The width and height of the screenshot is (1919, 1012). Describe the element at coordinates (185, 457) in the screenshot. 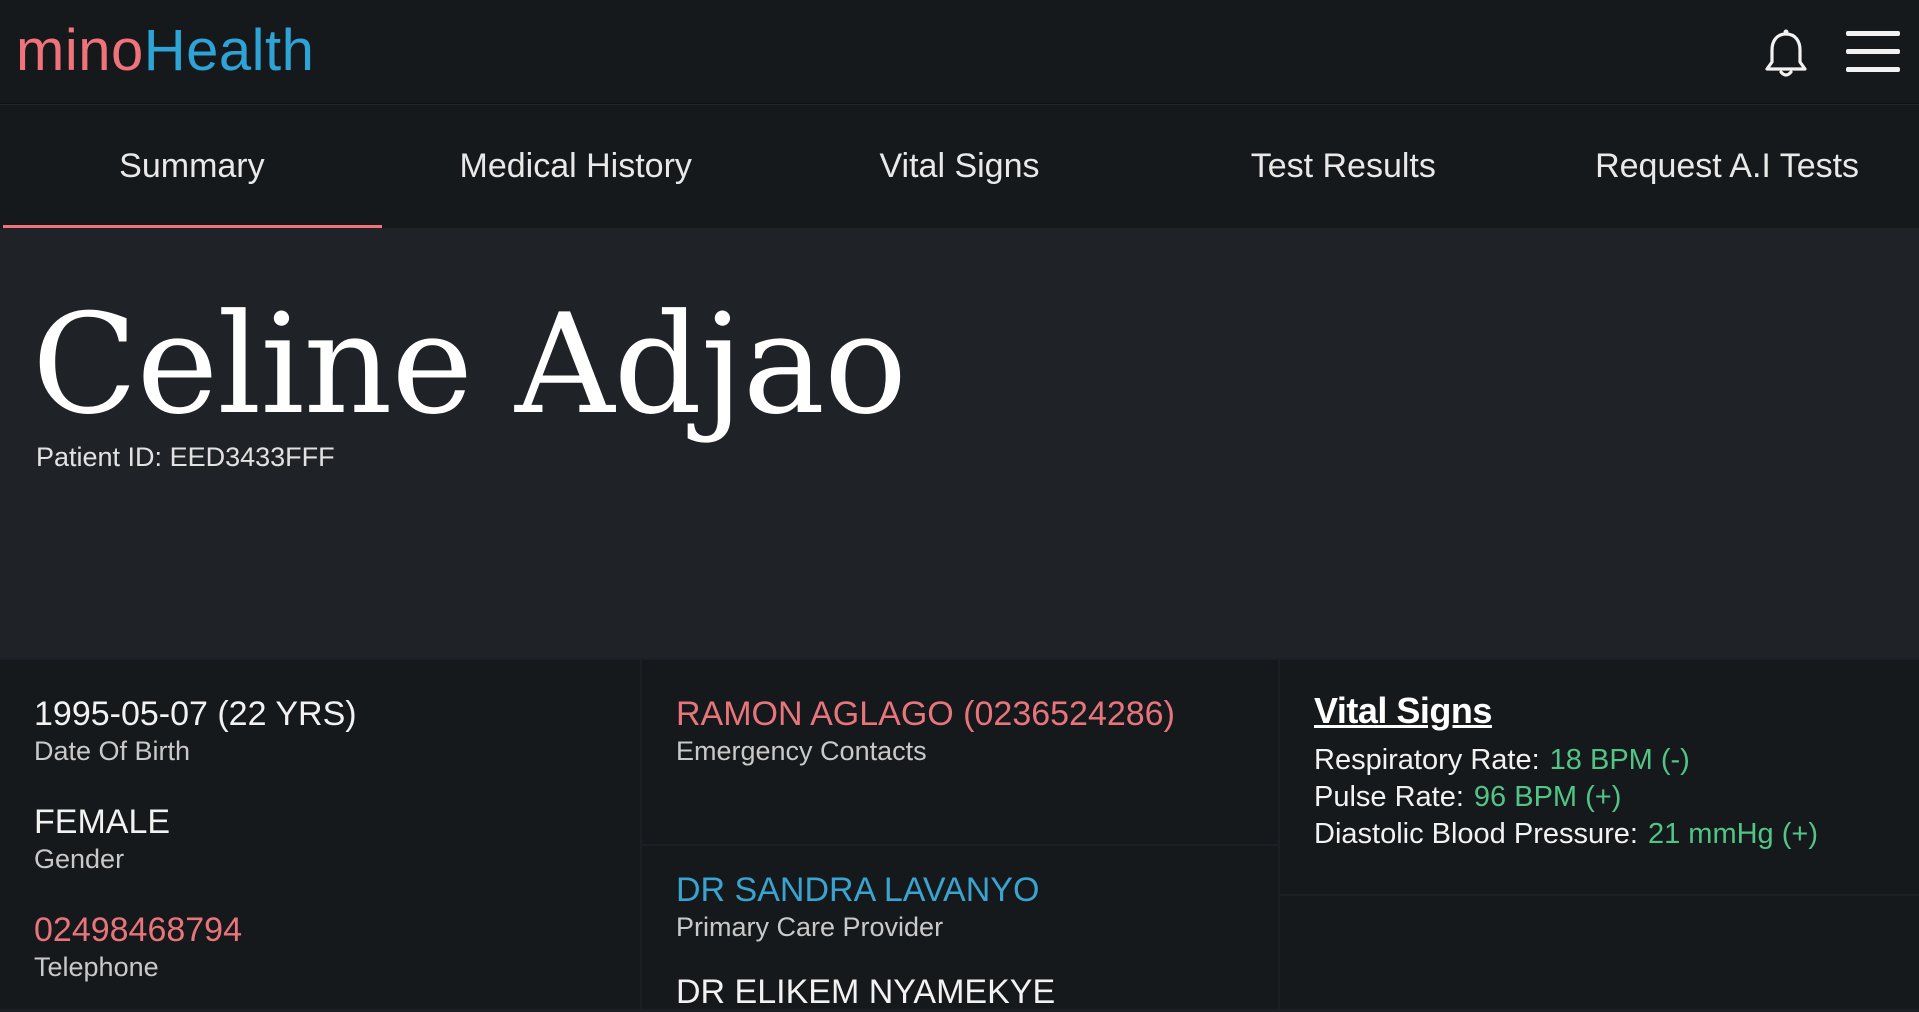

I see `patient-id: Patient ID: EED3433FFF` at that location.